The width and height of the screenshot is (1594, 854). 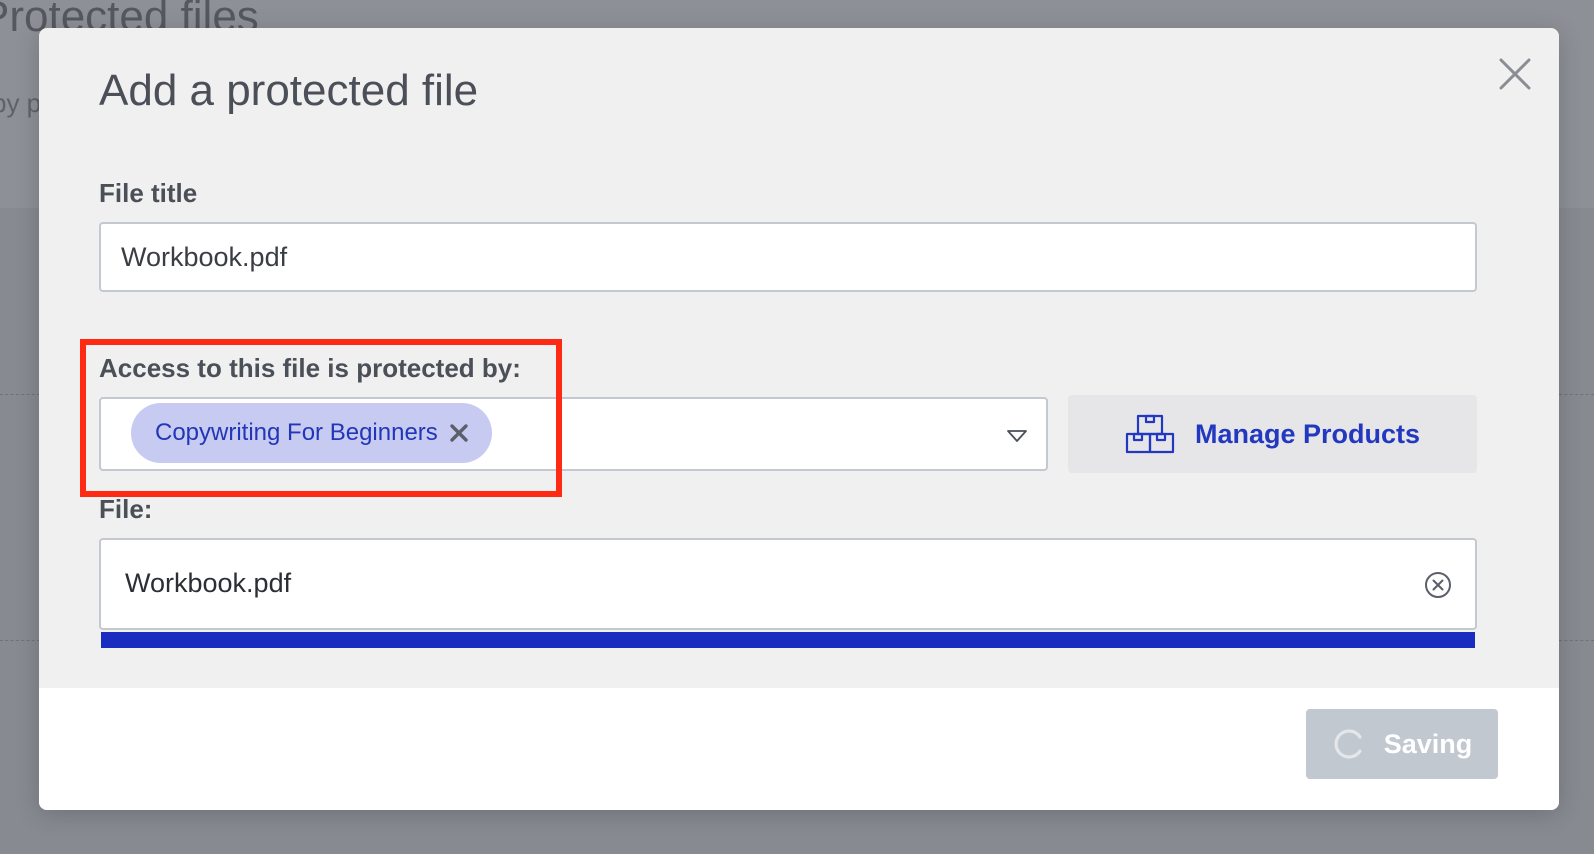 I want to click on close-icon, so click(x=1515, y=74).